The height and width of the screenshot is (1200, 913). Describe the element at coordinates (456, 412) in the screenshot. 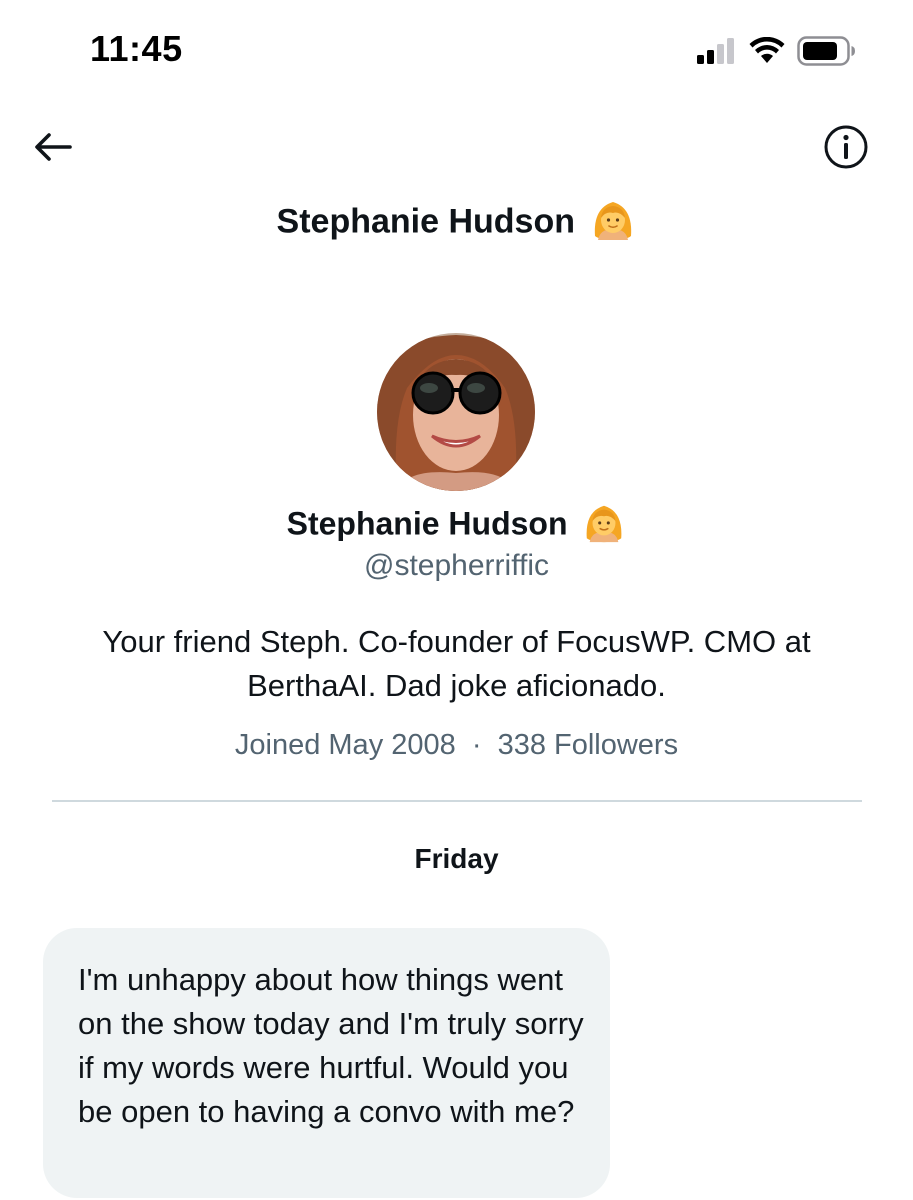

I see `avatar` at that location.